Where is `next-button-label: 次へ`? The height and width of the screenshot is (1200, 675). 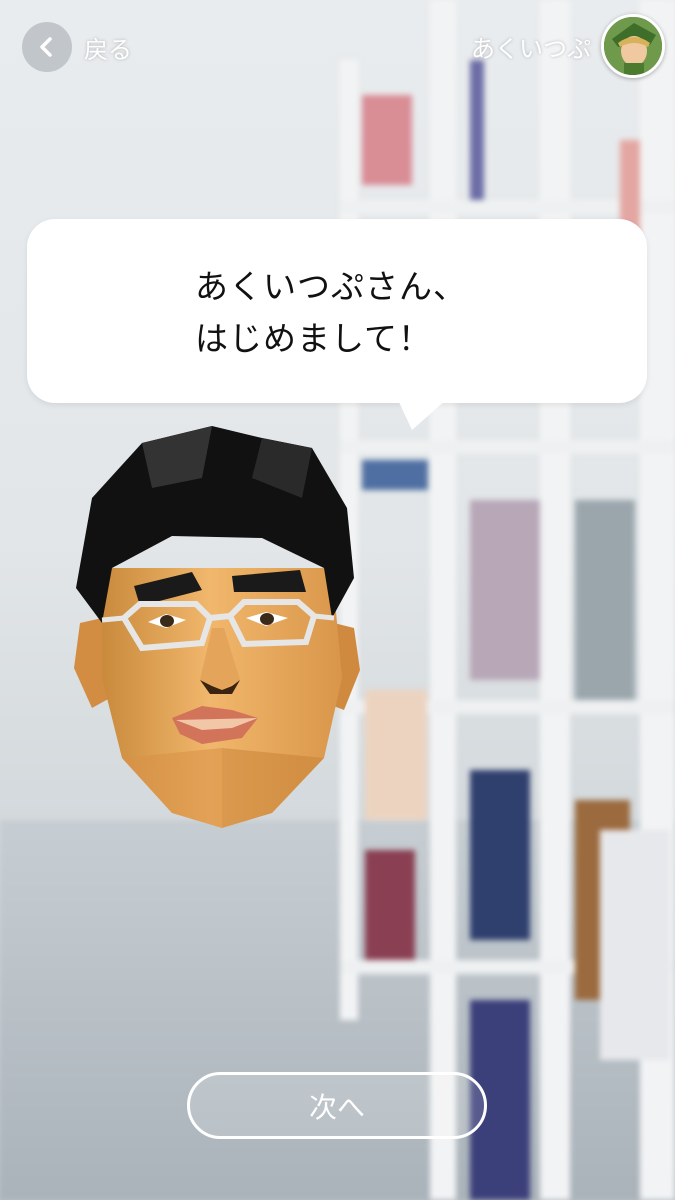 next-button-label: 次へ is located at coordinates (336, 1107).